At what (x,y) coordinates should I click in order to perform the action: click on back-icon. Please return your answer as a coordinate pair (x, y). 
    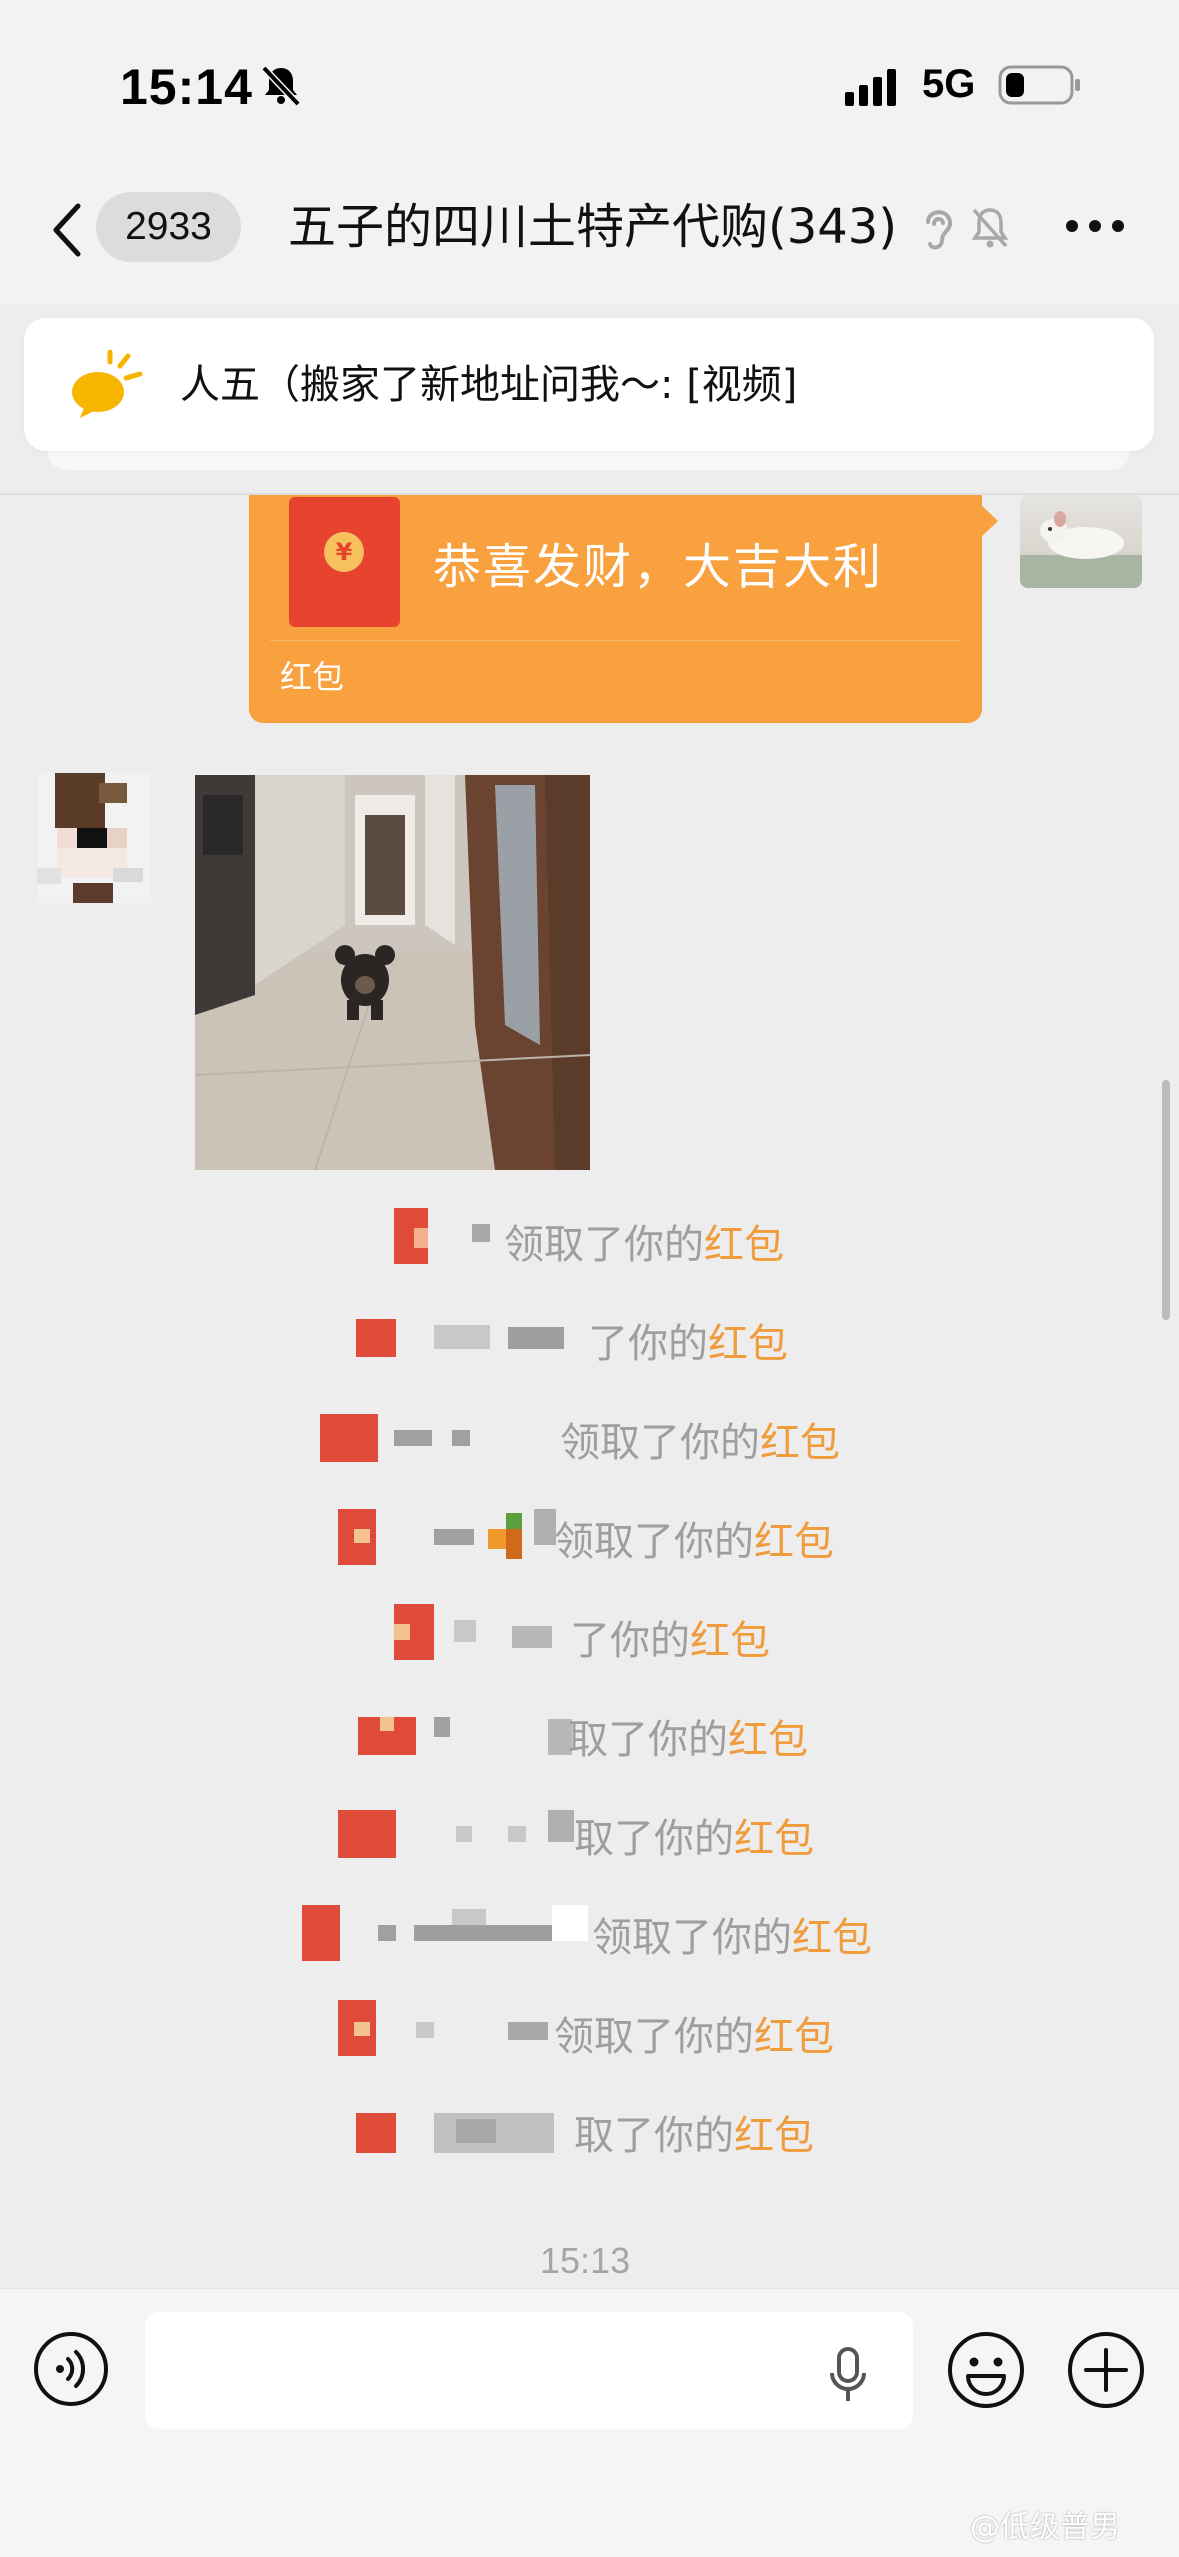
    Looking at the image, I should click on (66, 230).